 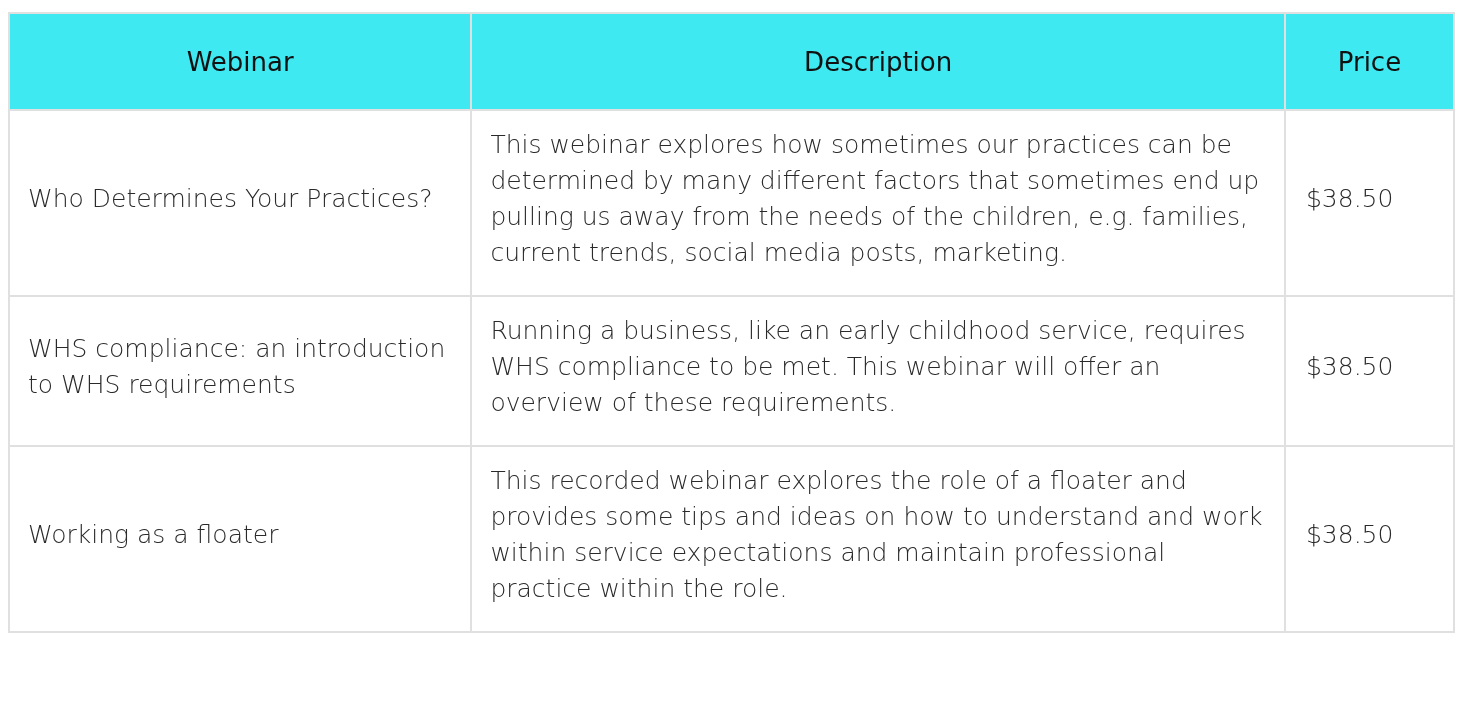 What do you see at coordinates (240, 61) in the screenshot?
I see `column-header: Webinar` at bounding box center [240, 61].